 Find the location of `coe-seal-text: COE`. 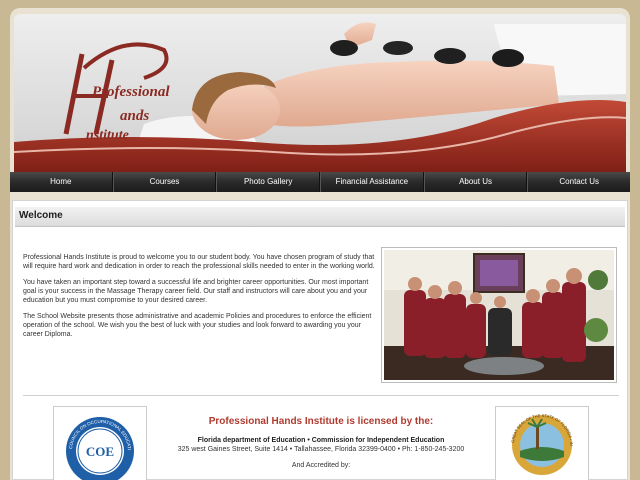

coe-seal-text: COE is located at coordinates (100, 451).